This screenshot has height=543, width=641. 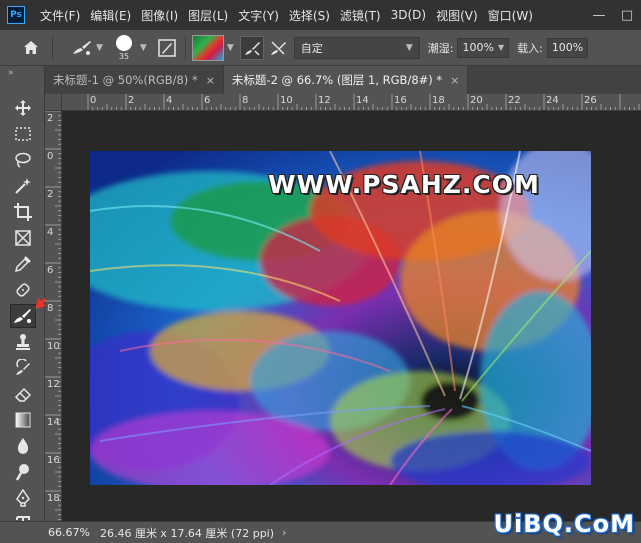 What do you see at coordinates (53, 316) in the screenshot?
I see `vertical-ruler: 2 0 2 4 6 8 10 12 14 16 18` at bounding box center [53, 316].